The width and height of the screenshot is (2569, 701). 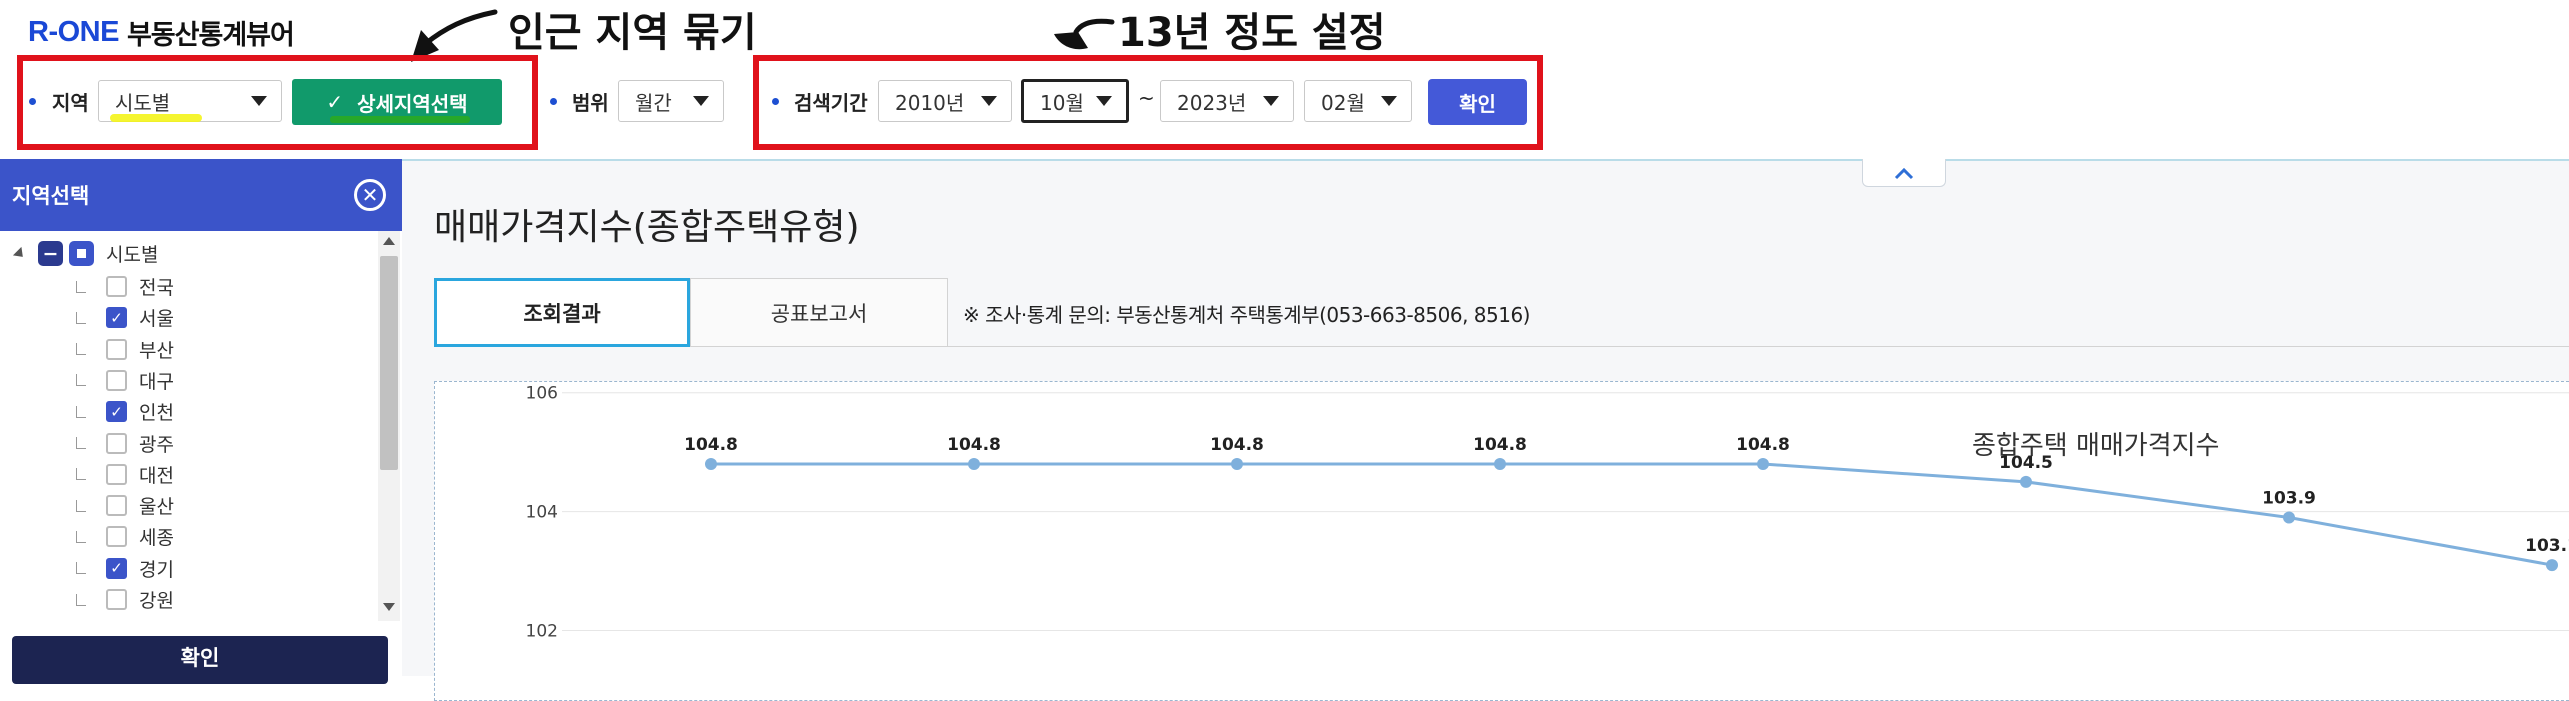 What do you see at coordinates (156, 381) in the screenshot?
I see `tree-item-label: 대구` at bounding box center [156, 381].